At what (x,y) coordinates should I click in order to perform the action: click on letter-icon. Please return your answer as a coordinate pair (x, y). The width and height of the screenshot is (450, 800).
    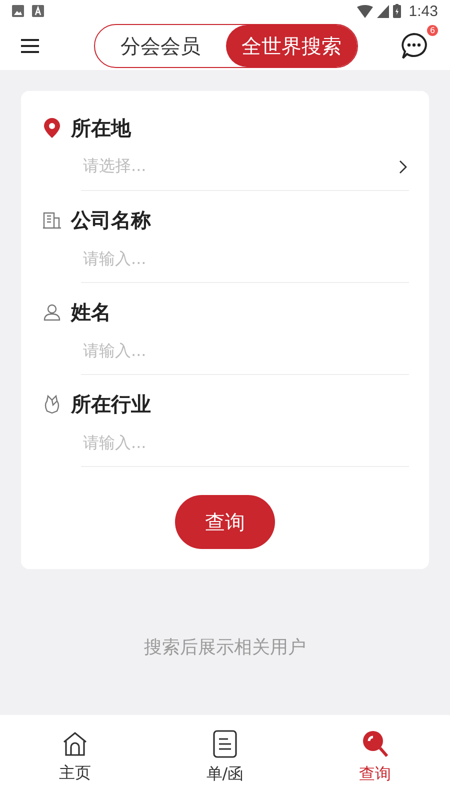
    Looking at the image, I should click on (38, 11).